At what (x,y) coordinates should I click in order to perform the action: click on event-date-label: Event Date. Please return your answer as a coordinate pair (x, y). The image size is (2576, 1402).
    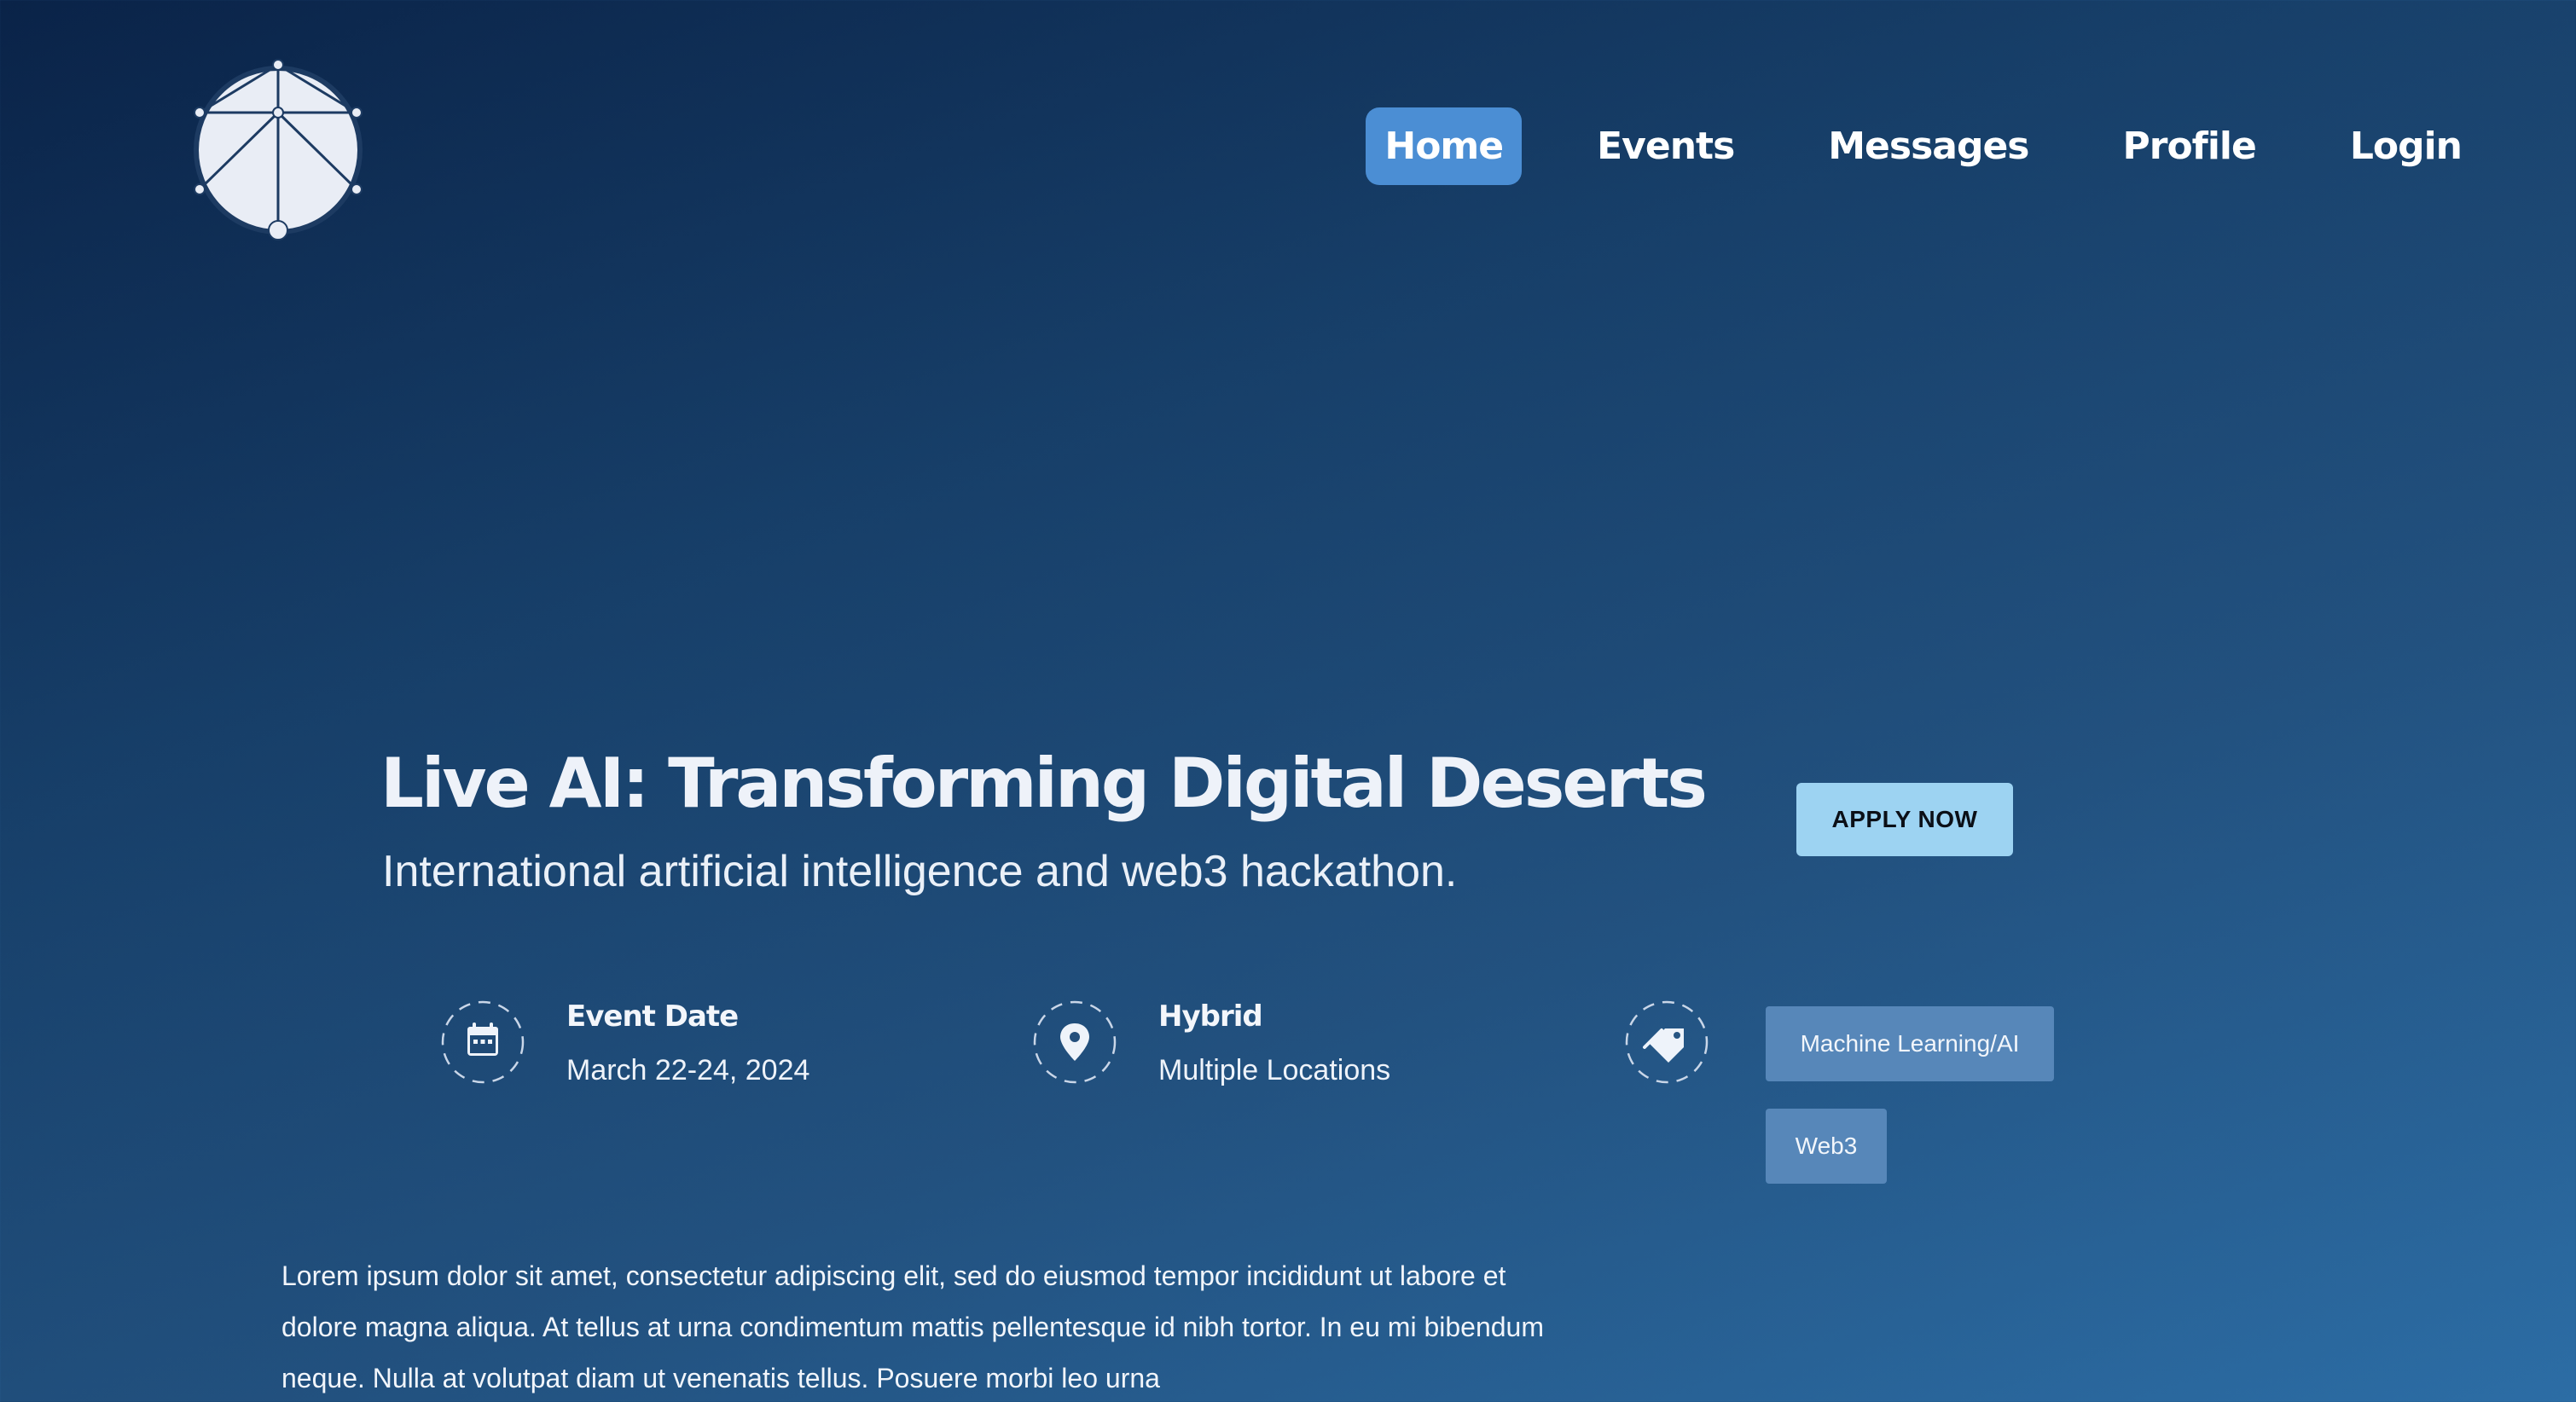
    Looking at the image, I should click on (652, 1016).